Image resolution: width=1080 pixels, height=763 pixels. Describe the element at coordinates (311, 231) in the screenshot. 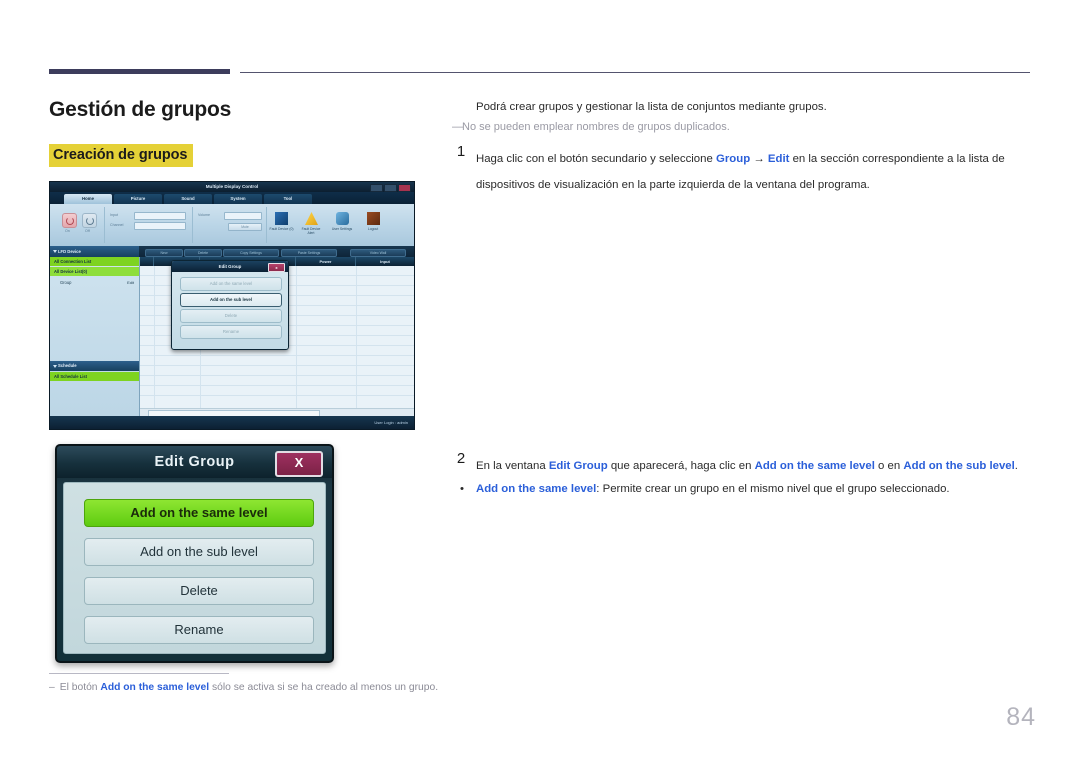

I see `fault-device-alert-label: Fault Device Alert` at that location.